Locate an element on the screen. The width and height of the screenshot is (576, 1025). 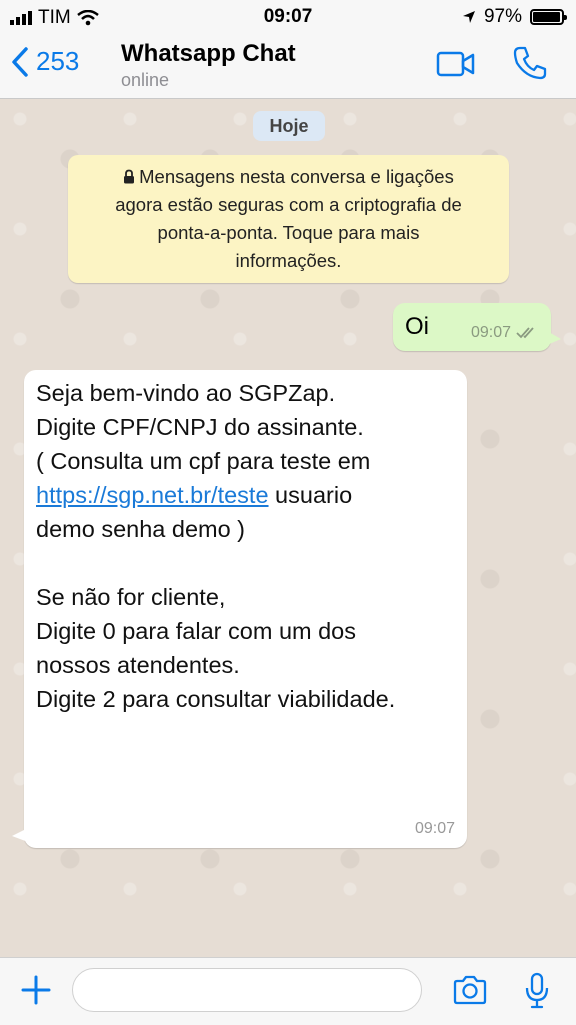
message-line-rest: usuario is located at coordinates (310, 495).